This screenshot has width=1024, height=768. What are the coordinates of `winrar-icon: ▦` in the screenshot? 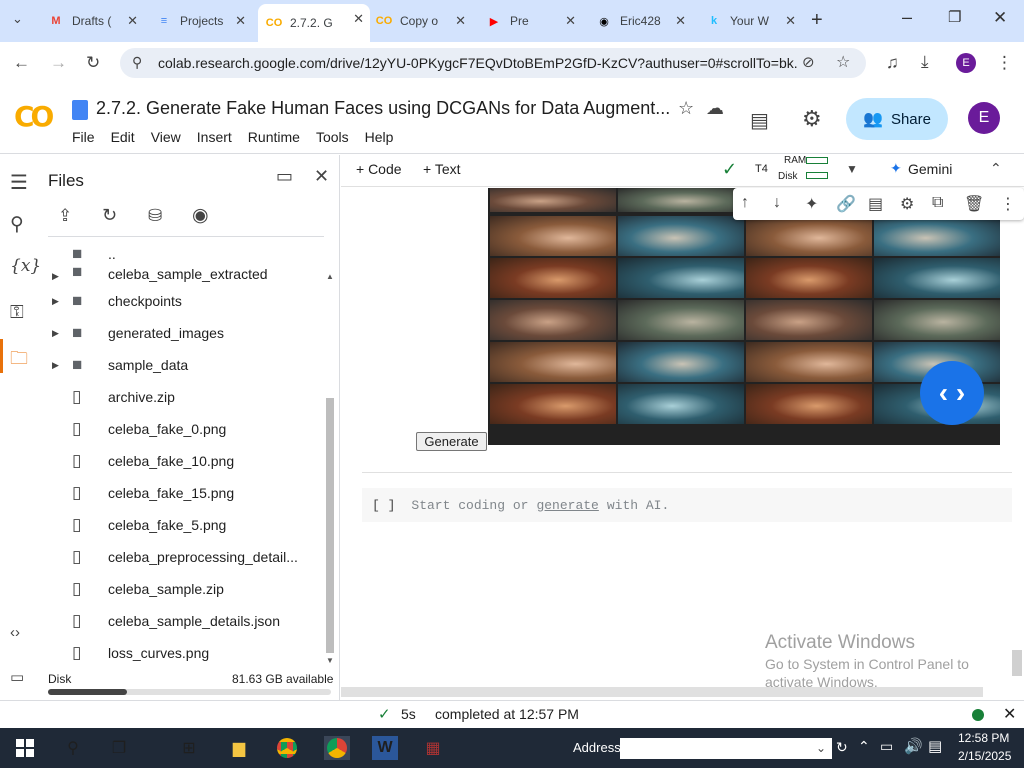 It's located at (433, 748).